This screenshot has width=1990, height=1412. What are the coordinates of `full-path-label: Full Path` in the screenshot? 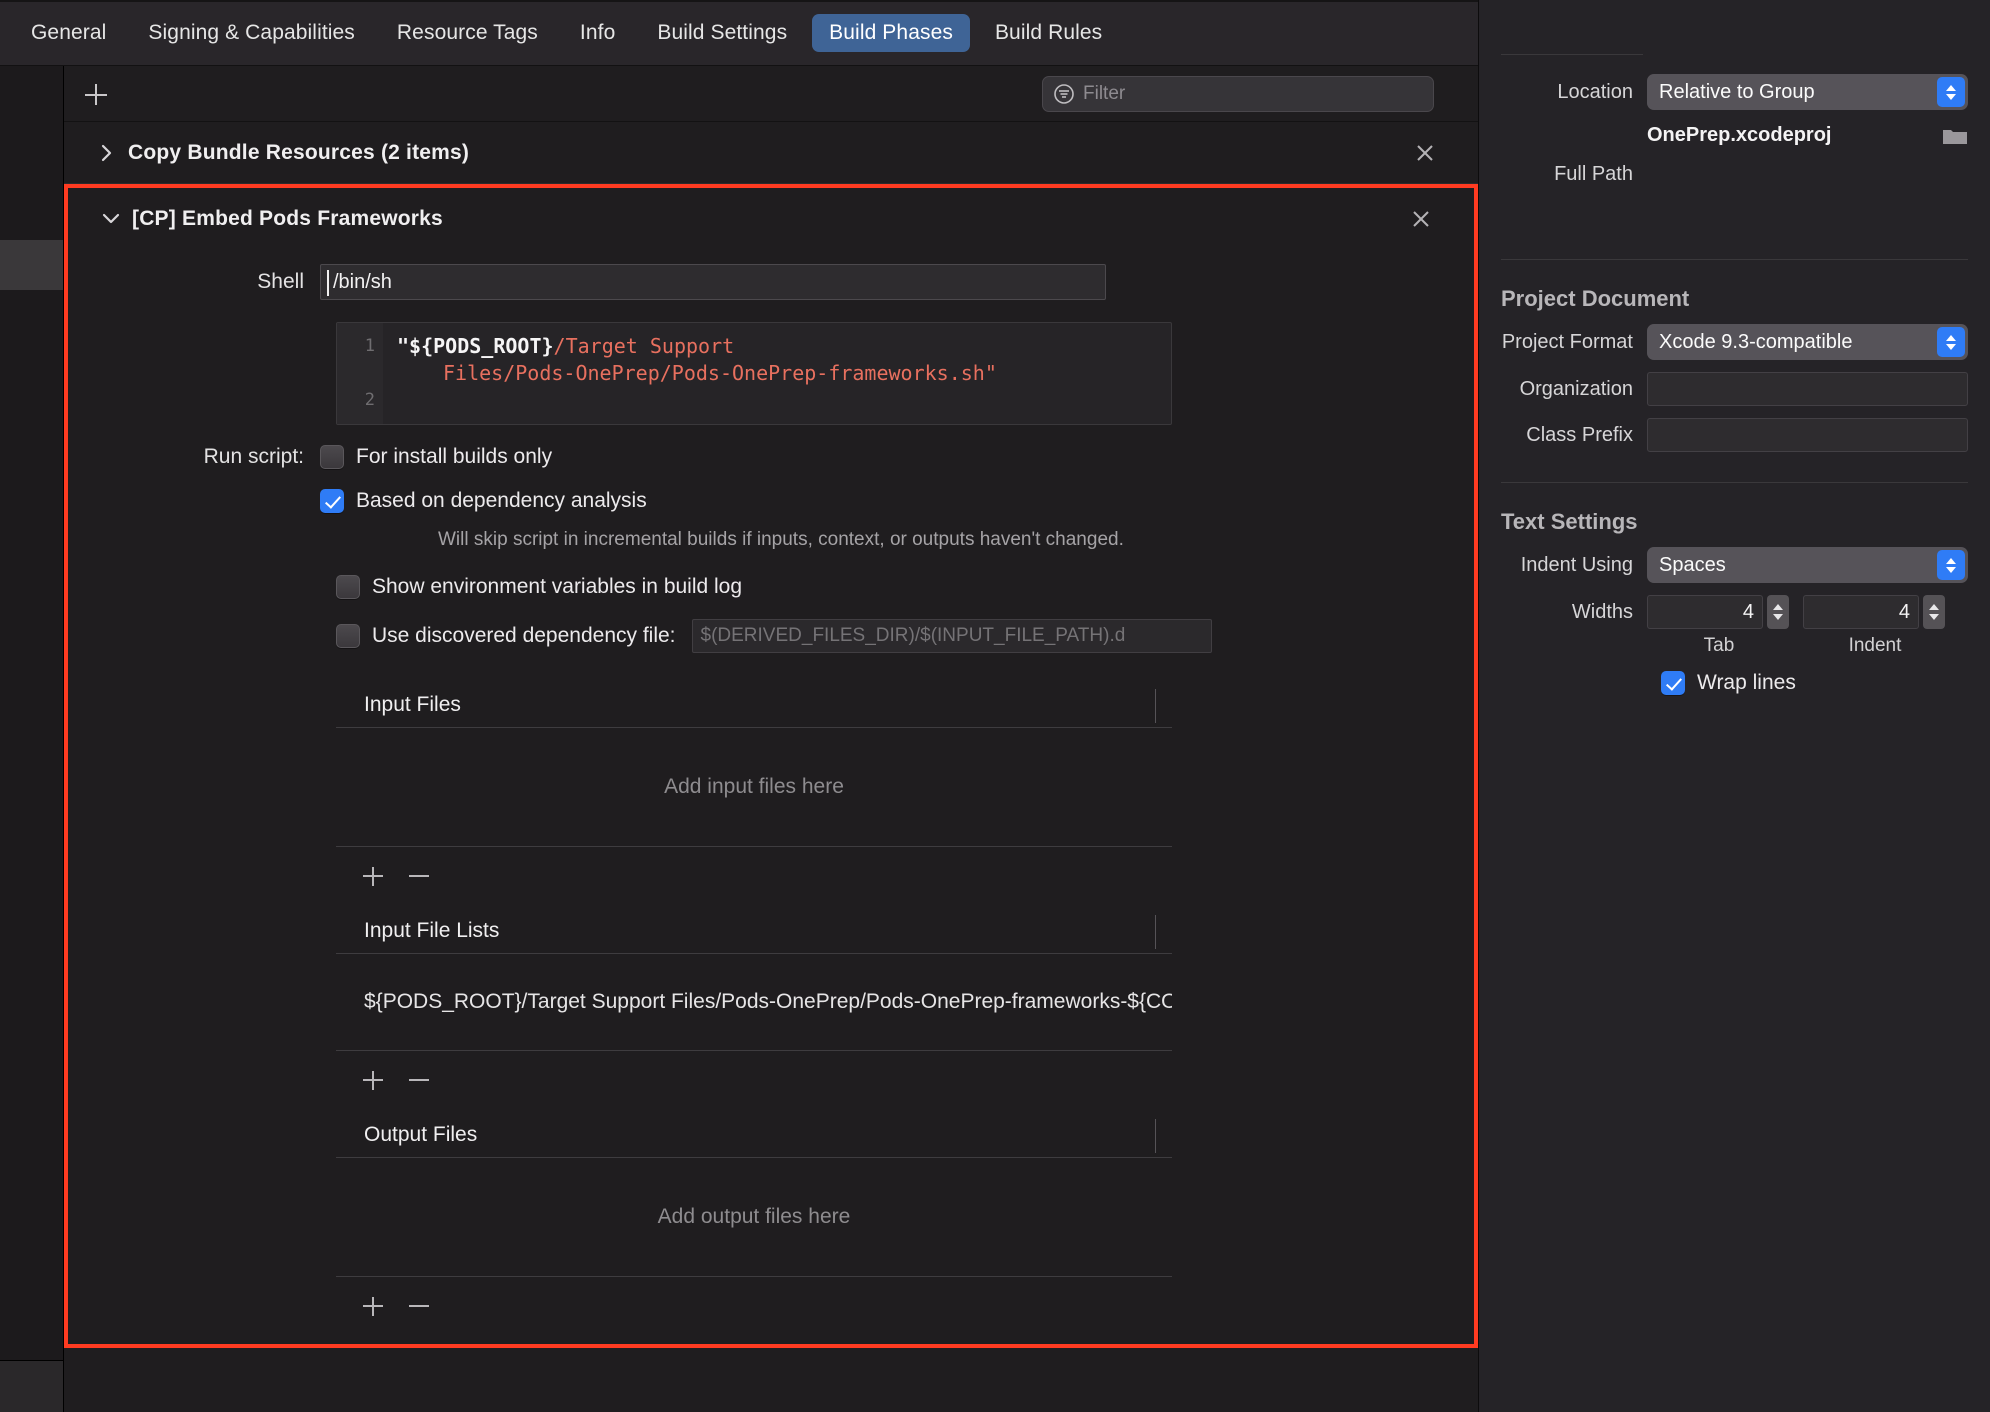 It's located at (1593, 173).